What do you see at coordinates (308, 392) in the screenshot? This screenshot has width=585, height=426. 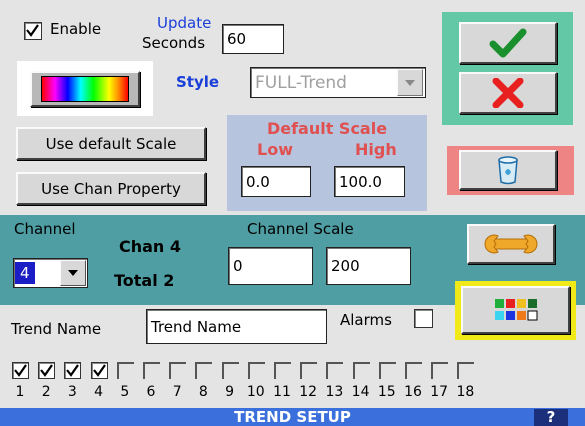 I see `channel-number-label: 12` at bounding box center [308, 392].